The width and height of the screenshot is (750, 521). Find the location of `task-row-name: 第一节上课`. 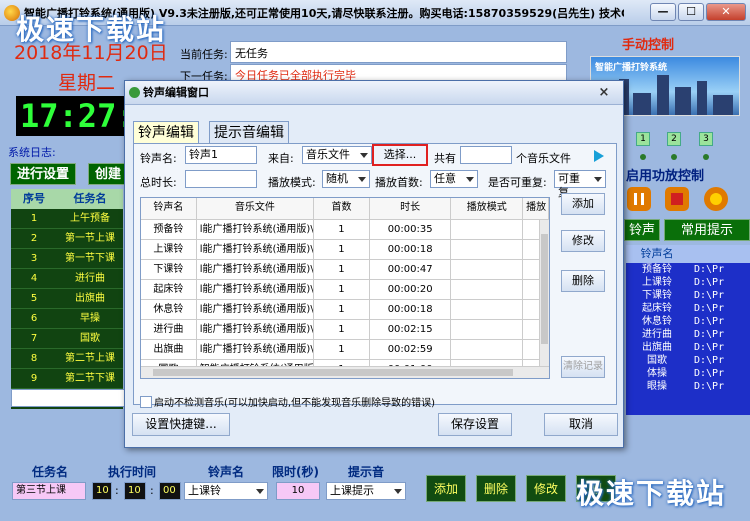

task-row-name: 第一节上课 is located at coordinates (90, 238).